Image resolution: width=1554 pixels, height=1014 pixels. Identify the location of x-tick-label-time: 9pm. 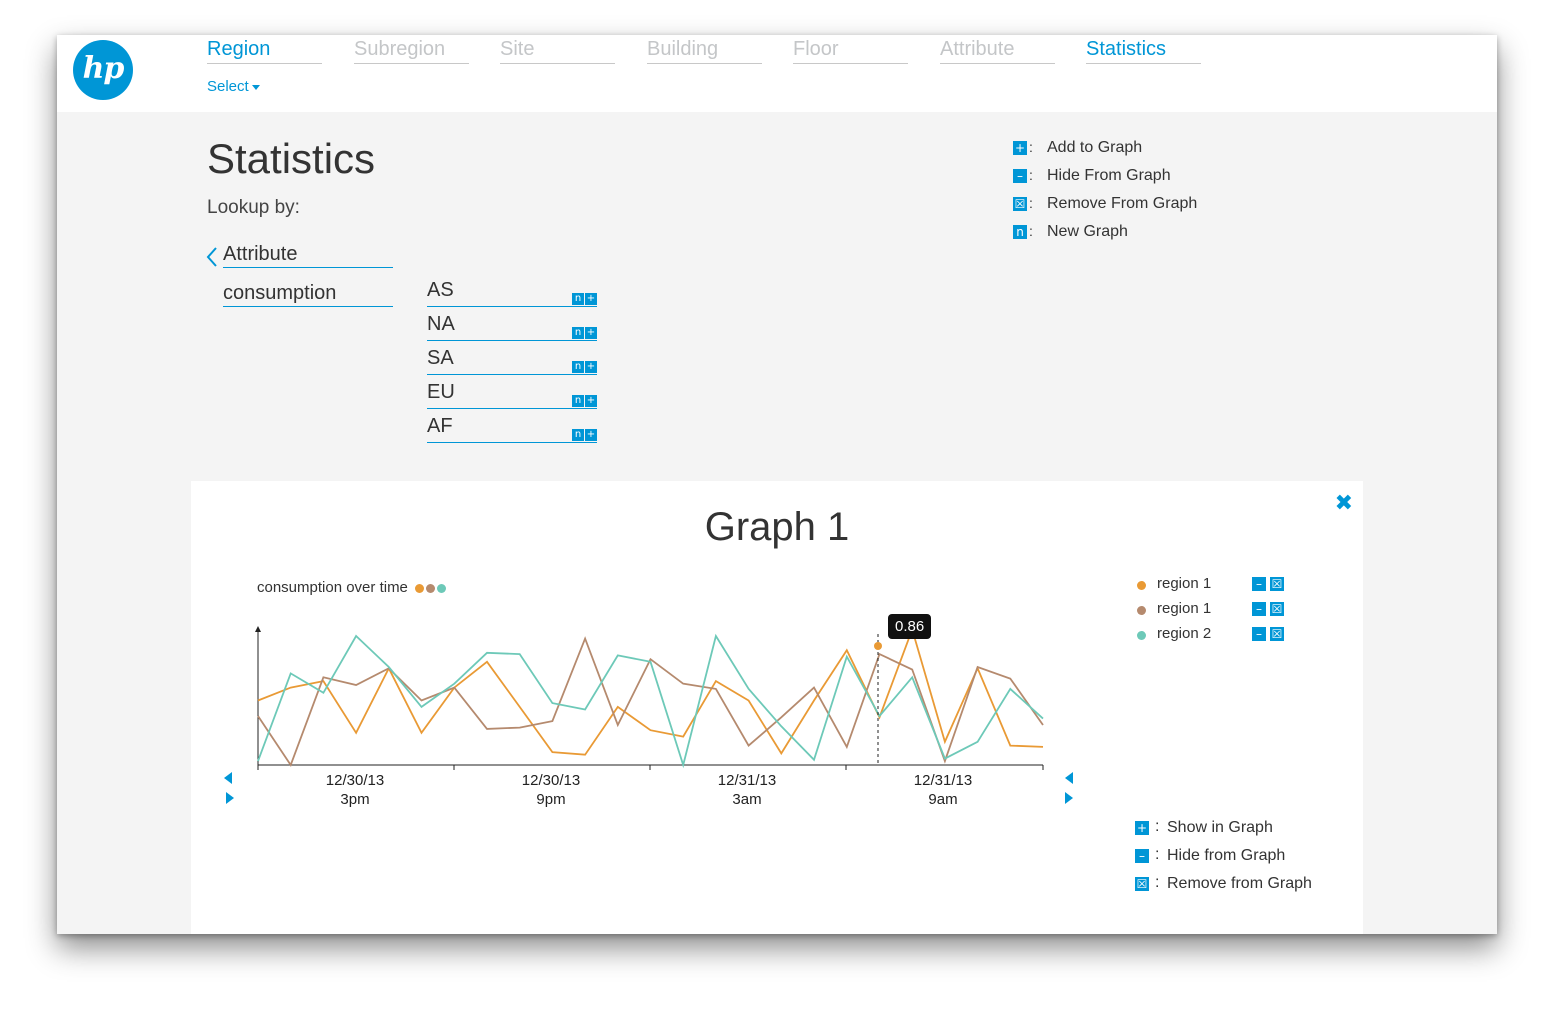
(550, 799).